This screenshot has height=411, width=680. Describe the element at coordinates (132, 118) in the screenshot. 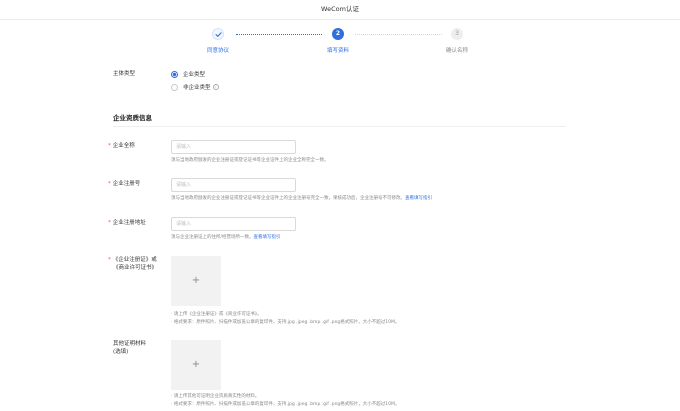

I see `section-title: 企业资质信息` at that location.